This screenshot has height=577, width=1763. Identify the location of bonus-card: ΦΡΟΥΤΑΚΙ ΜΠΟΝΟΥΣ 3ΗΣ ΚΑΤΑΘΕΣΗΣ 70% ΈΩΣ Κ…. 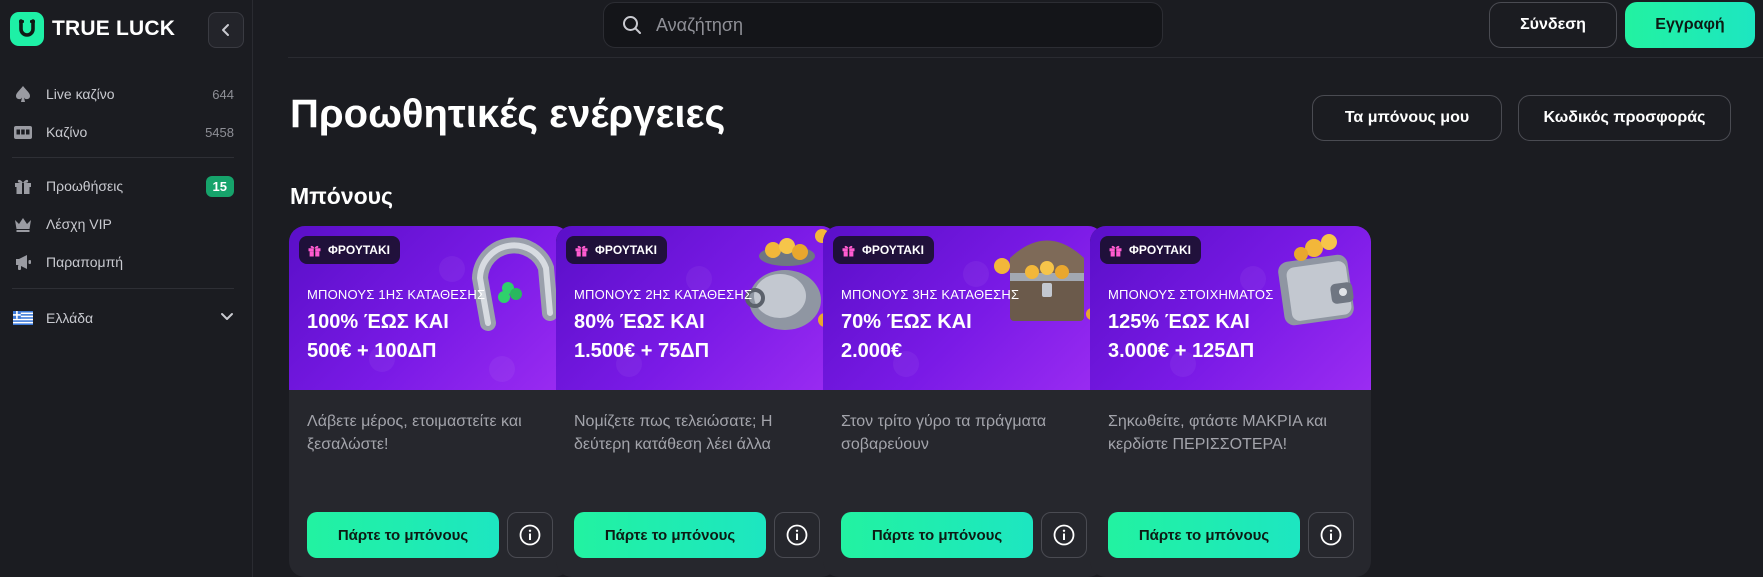
(963, 401).